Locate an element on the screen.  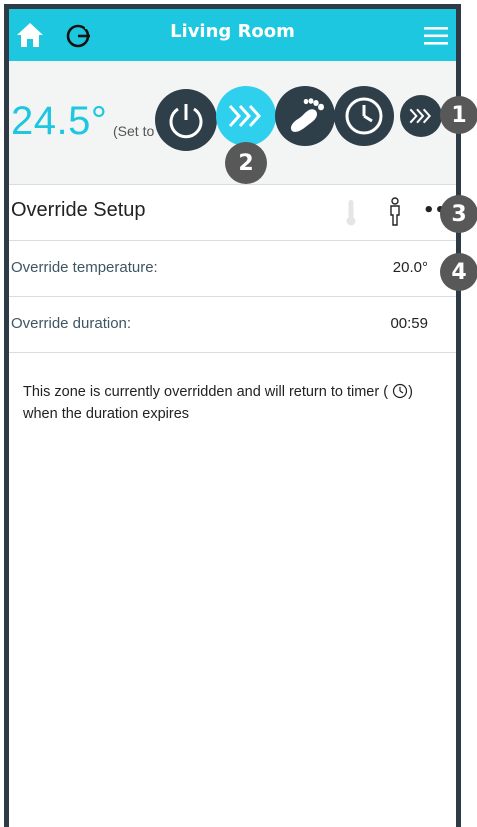
person-icon is located at coordinates (395, 212).